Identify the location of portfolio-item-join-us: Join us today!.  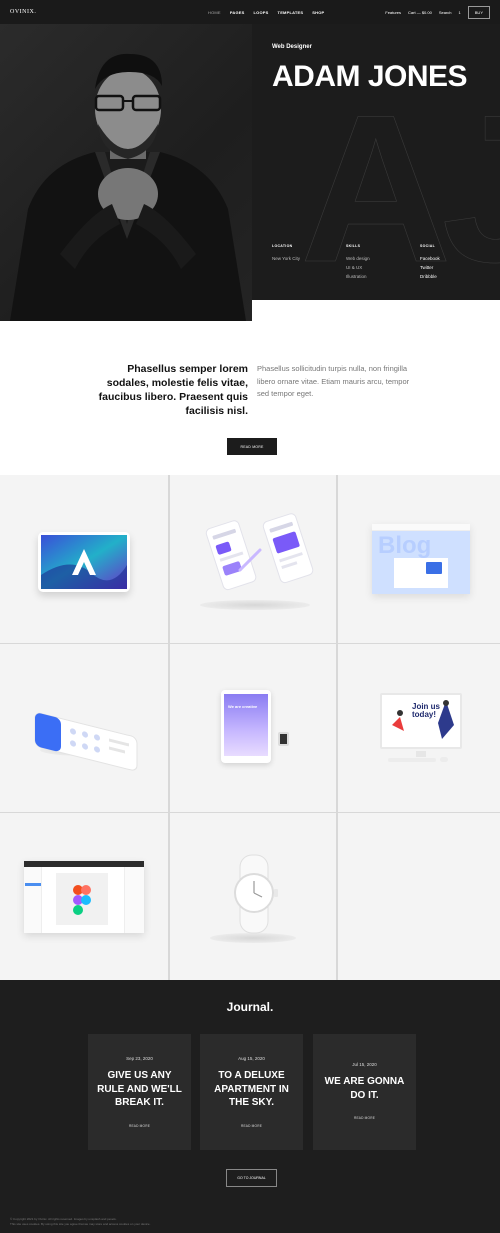
(419, 728).